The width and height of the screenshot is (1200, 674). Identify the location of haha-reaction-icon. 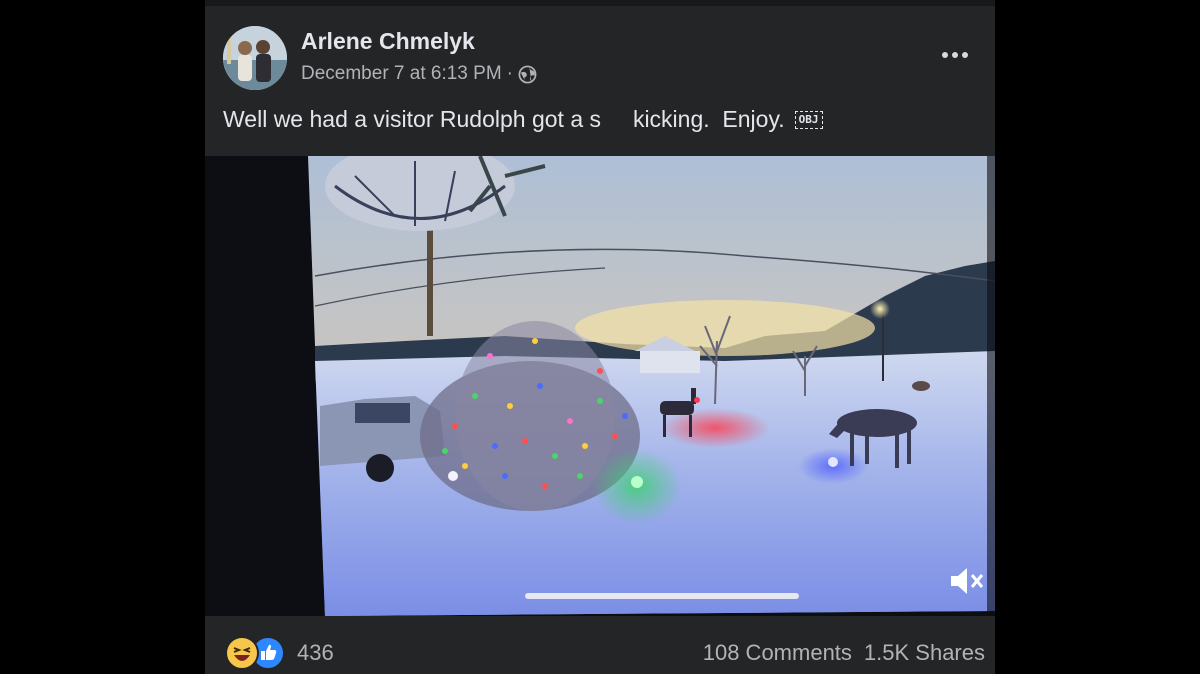
(242, 653).